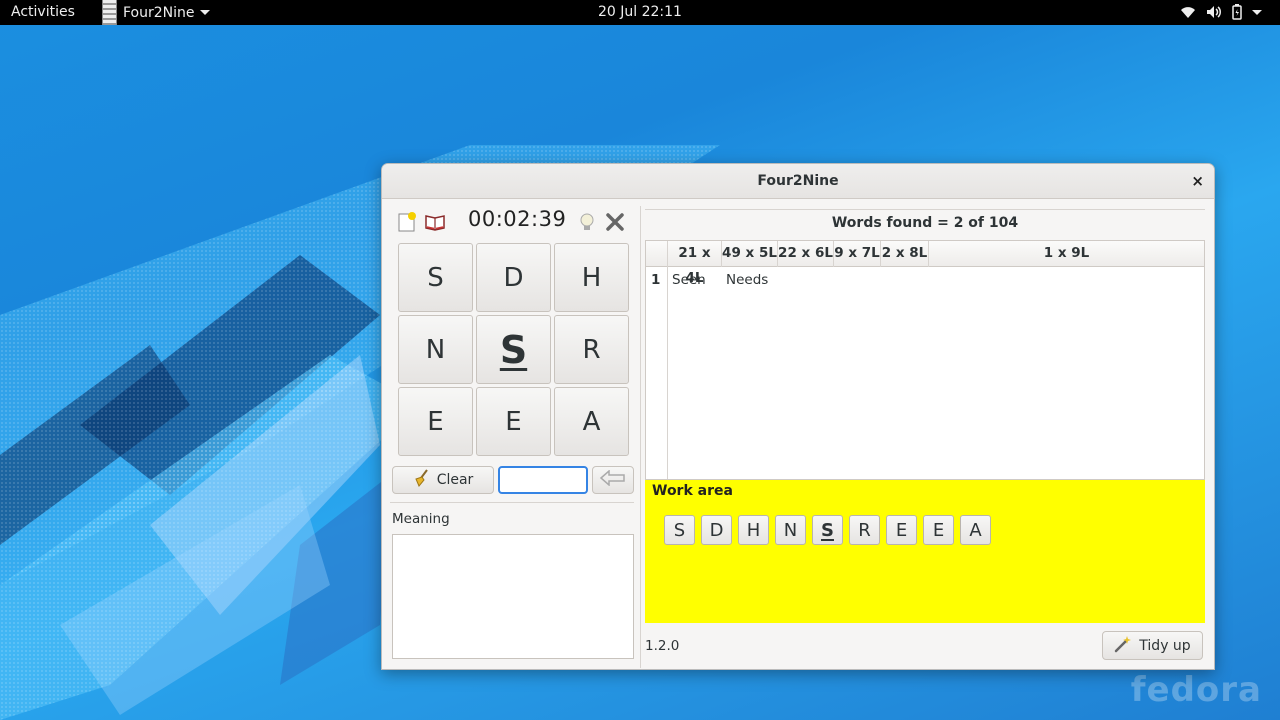  I want to click on tidy-up-label: Tidy up, so click(1165, 645).